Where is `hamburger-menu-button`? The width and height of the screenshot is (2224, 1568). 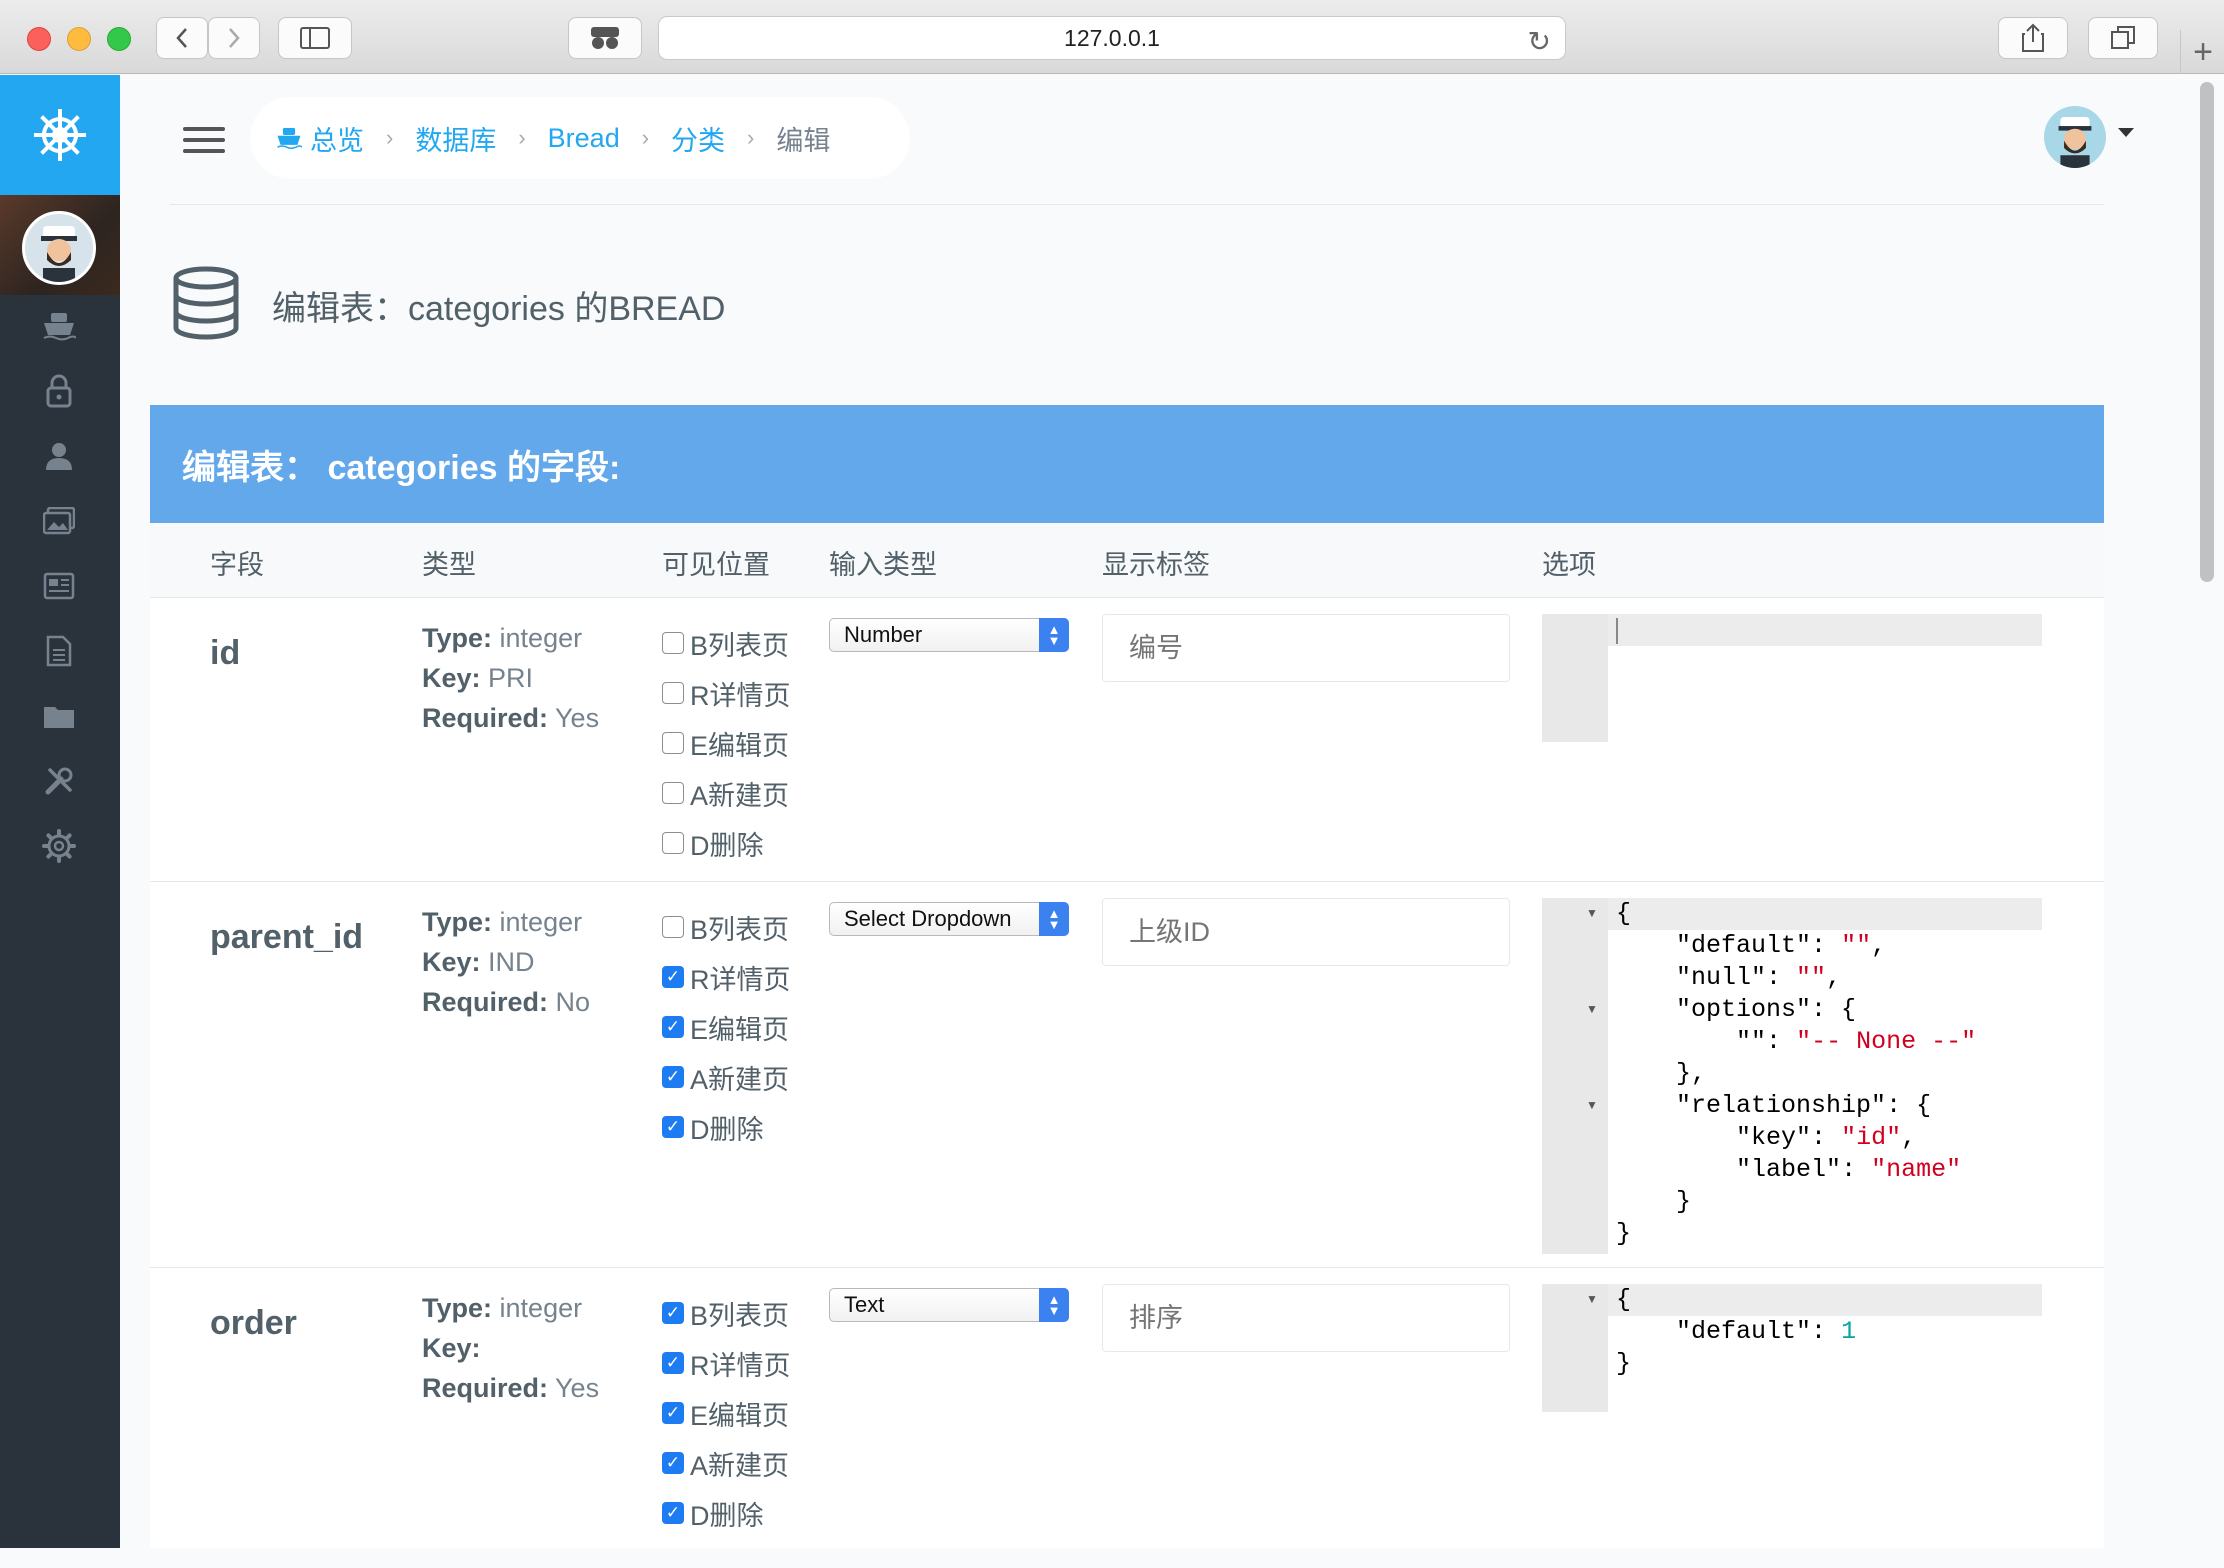 hamburger-menu-button is located at coordinates (204, 140).